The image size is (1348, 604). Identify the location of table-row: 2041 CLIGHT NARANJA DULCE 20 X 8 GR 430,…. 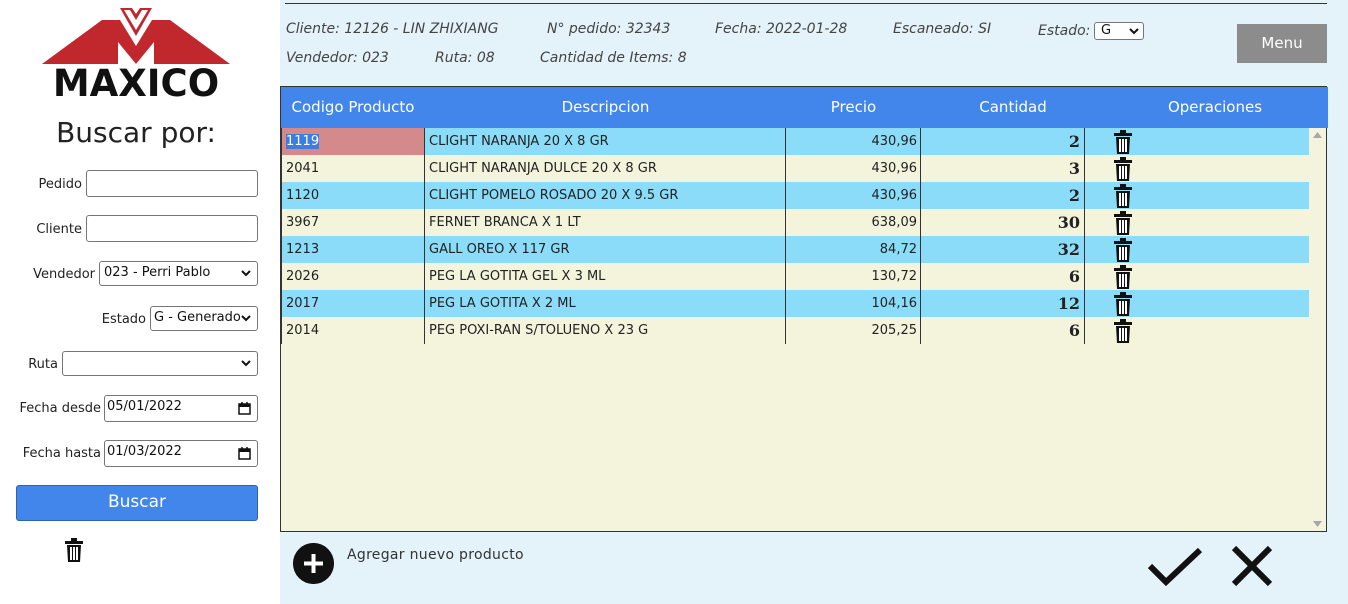
(795, 168).